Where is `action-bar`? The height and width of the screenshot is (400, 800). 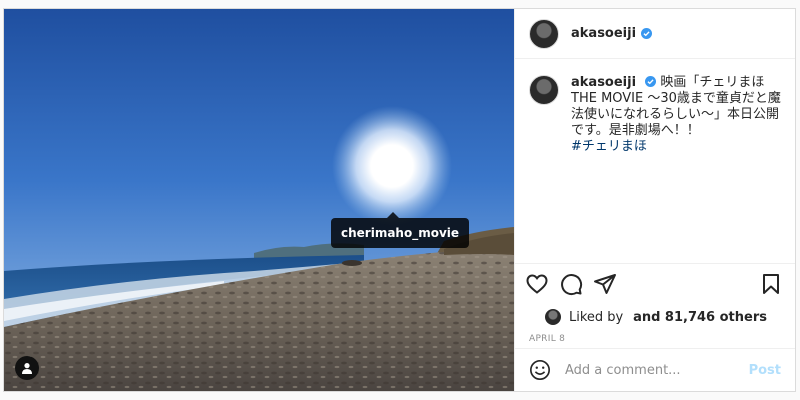
action-bar is located at coordinates (655, 284).